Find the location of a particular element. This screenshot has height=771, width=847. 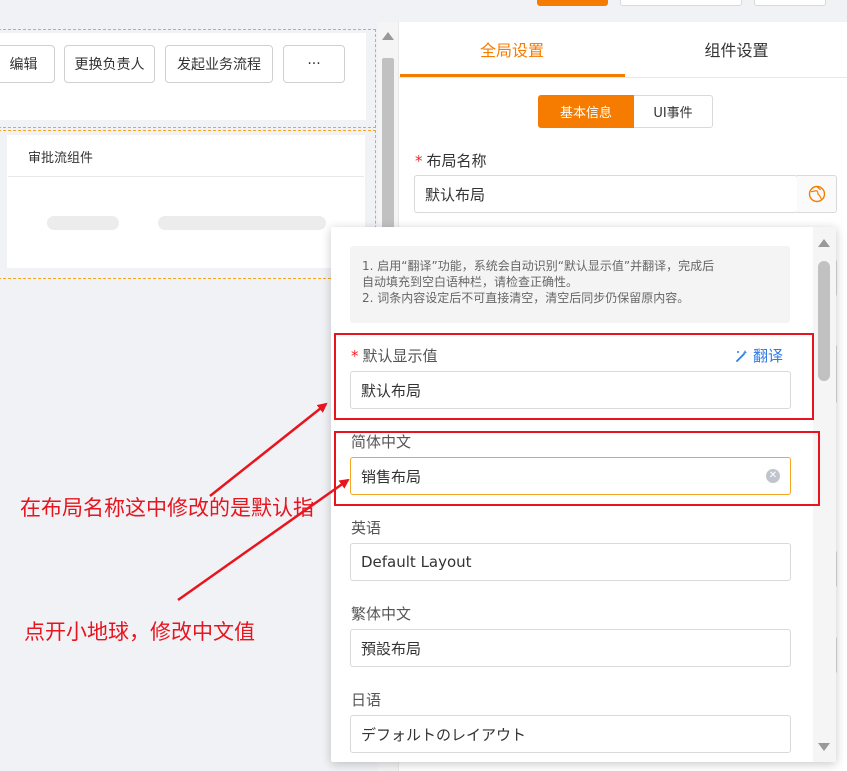

annotation-default-value-note: 在布局名称这中修改的是默认指 is located at coordinates (167, 508).